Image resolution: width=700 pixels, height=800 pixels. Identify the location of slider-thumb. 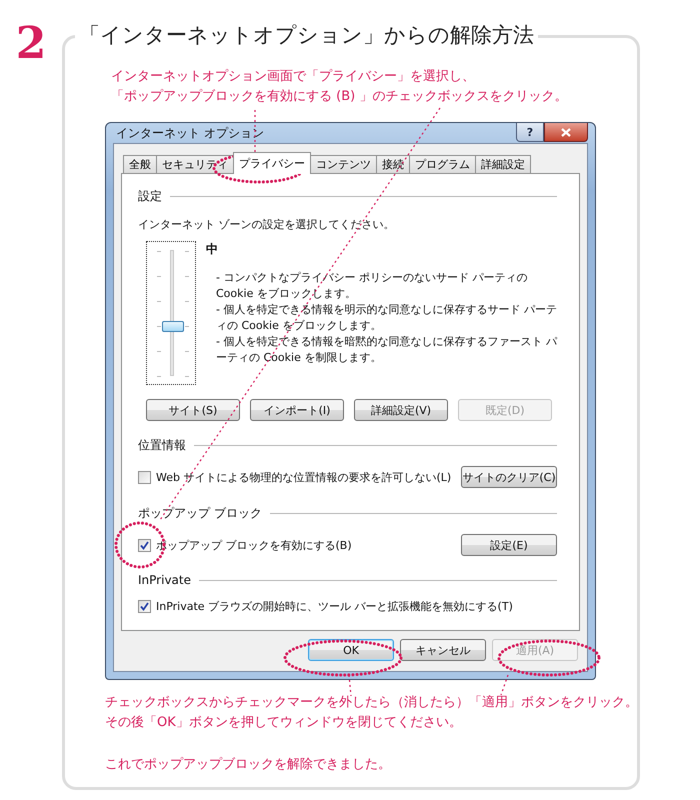
(173, 326).